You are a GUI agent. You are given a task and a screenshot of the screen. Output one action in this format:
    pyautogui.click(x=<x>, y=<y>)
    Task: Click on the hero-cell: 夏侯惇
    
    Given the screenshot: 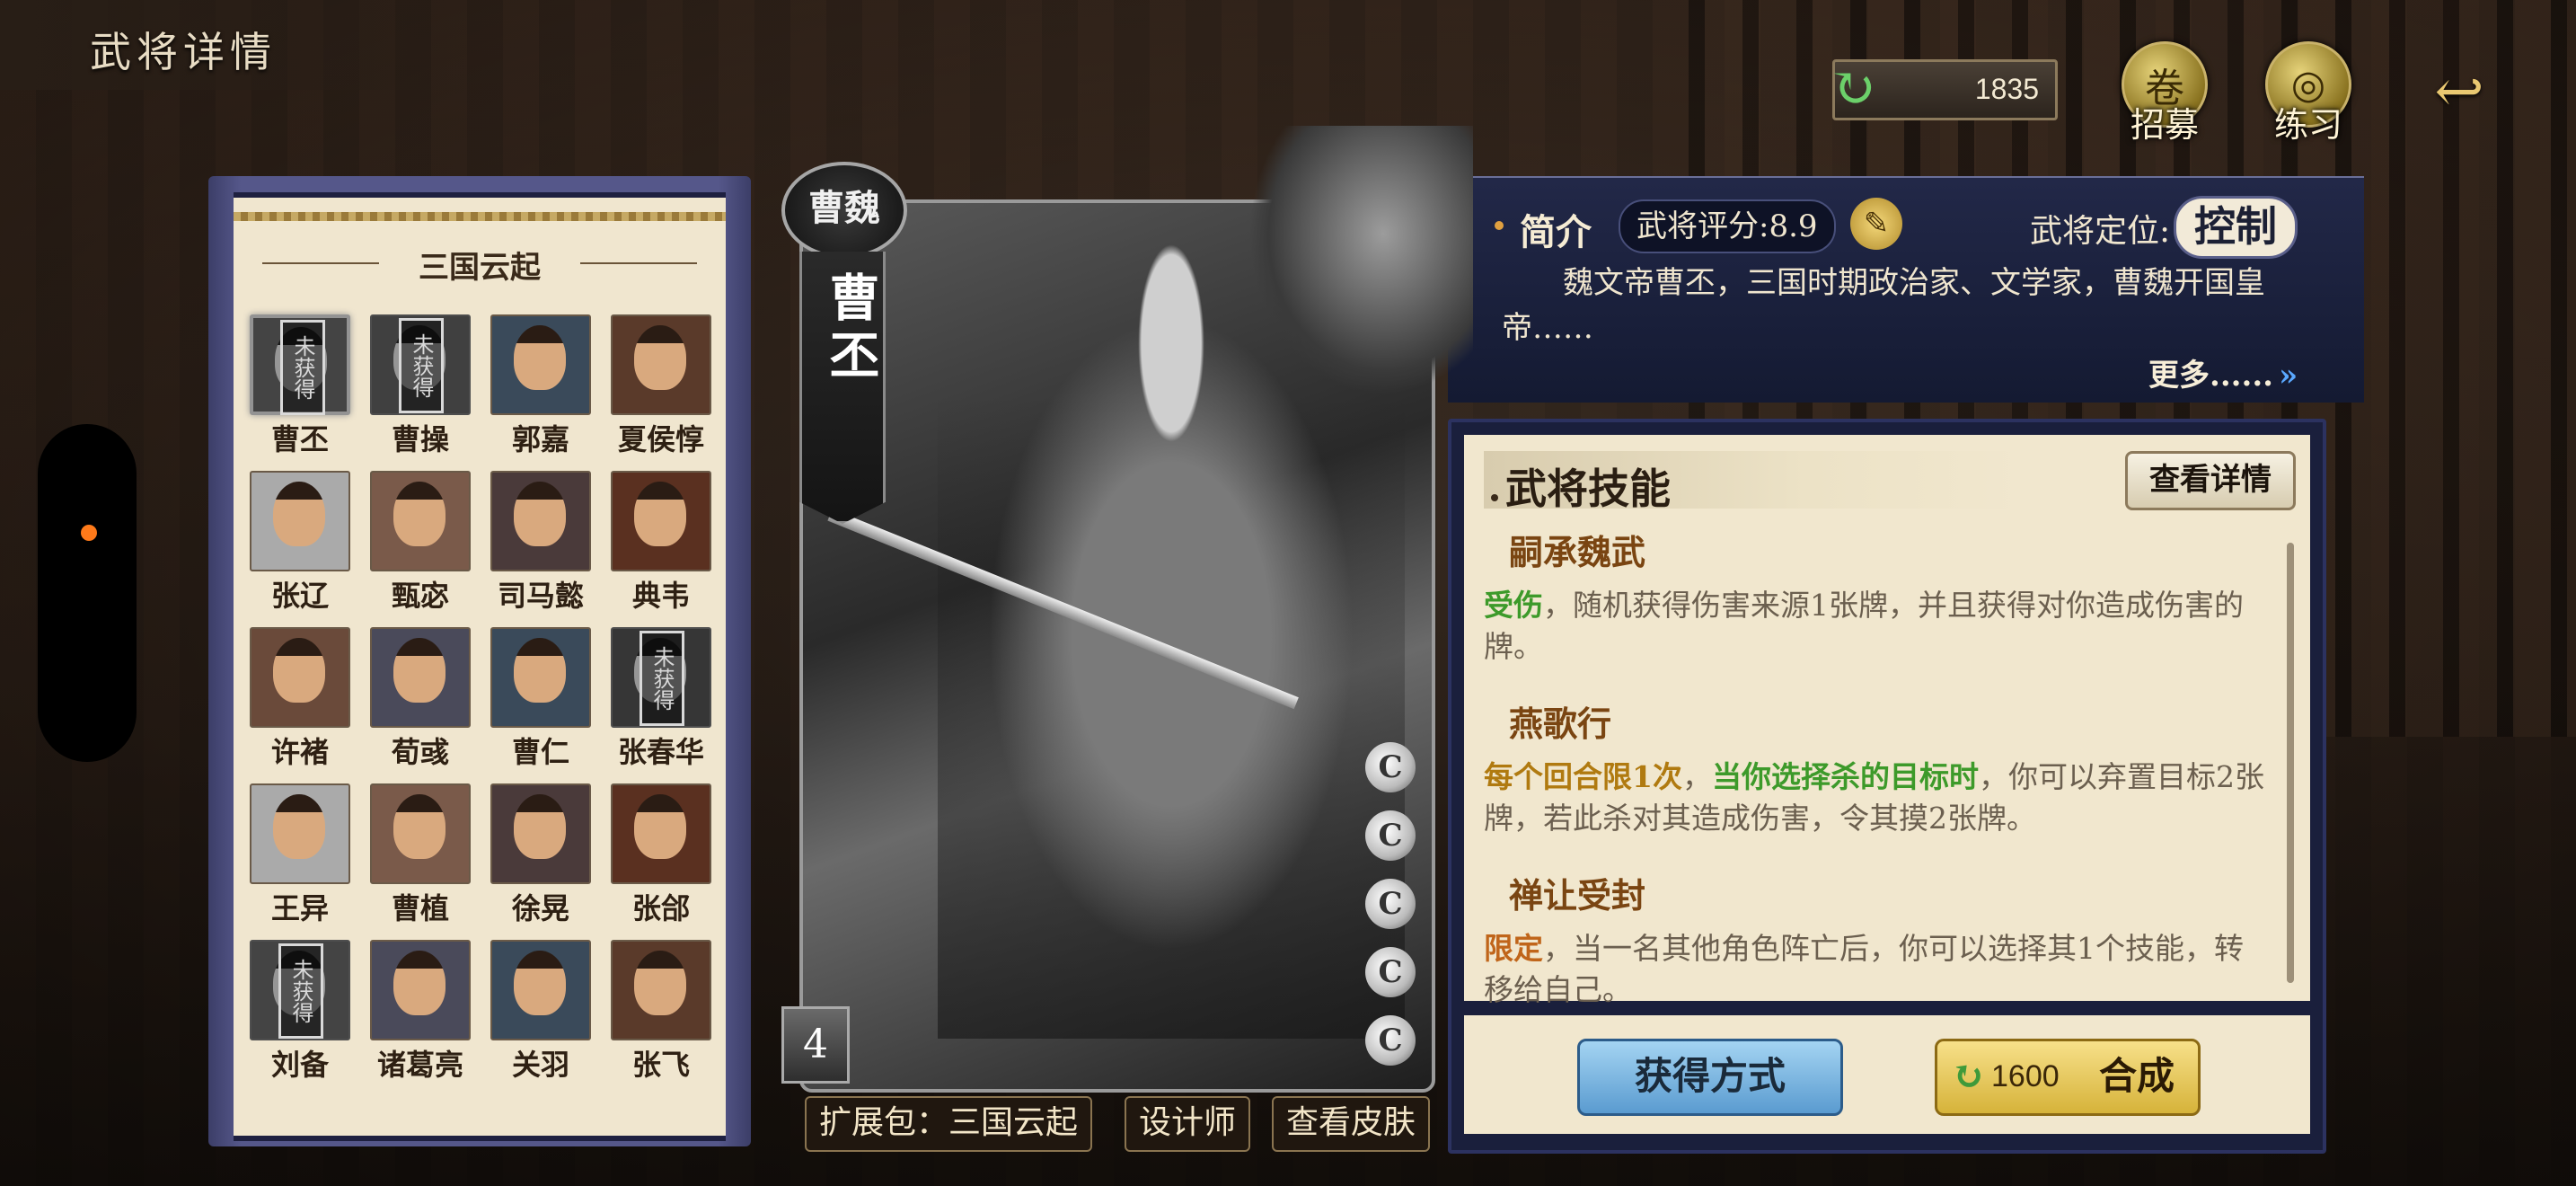 What is the action you would take?
    pyautogui.click(x=661, y=386)
    